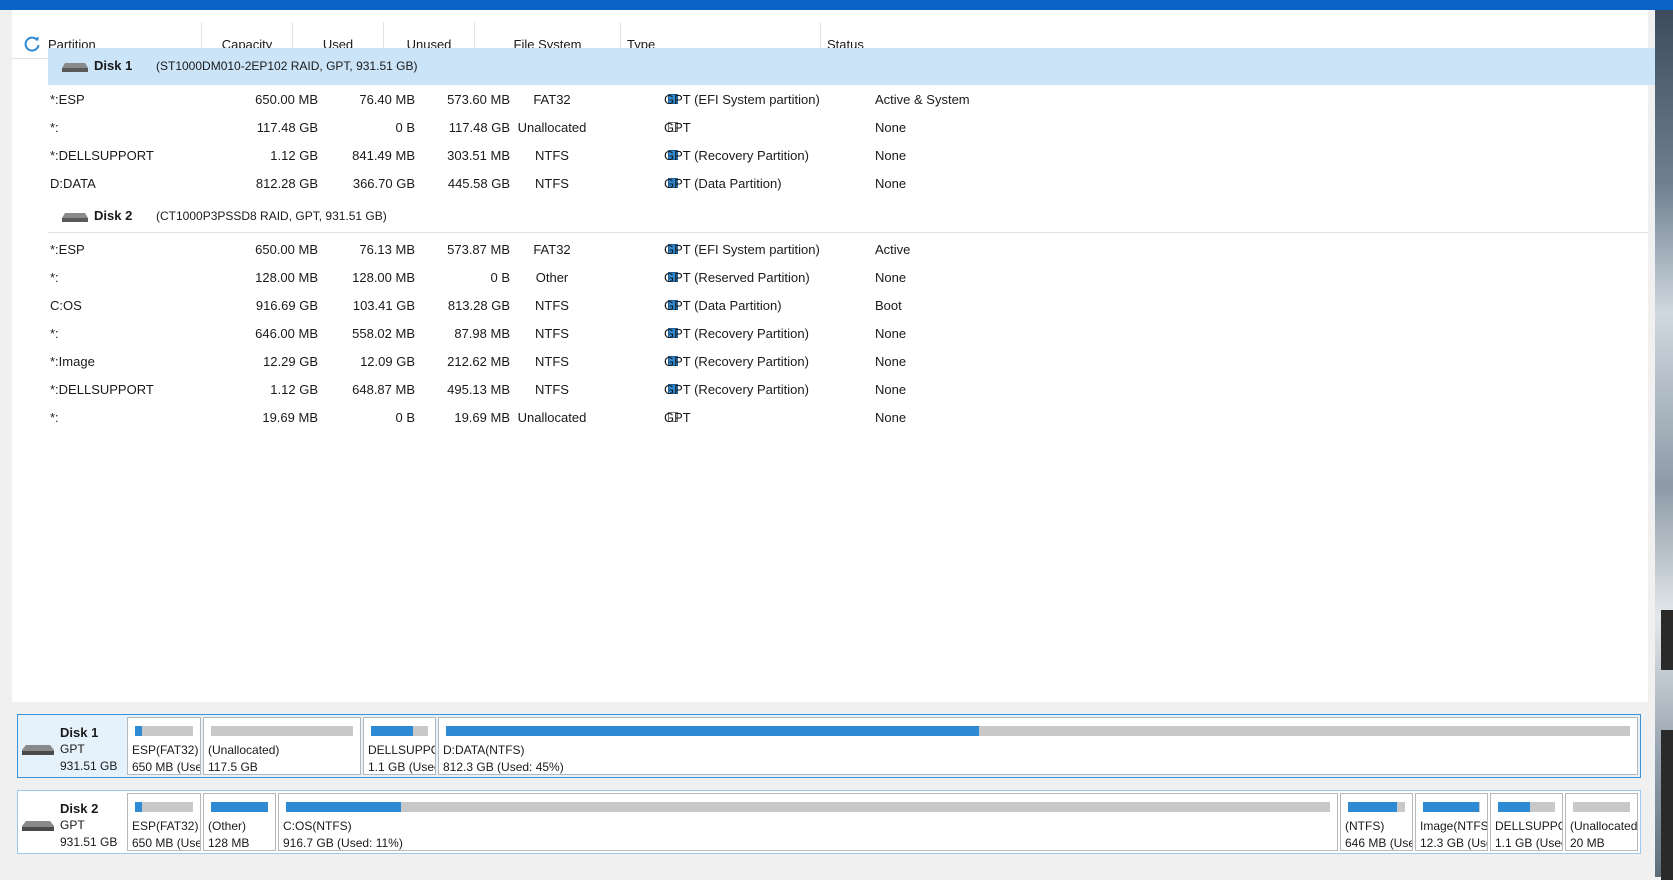  What do you see at coordinates (166, 767) in the screenshot?
I see `partition-block-size: 650 MB (Used: 12%)` at bounding box center [166, 767].